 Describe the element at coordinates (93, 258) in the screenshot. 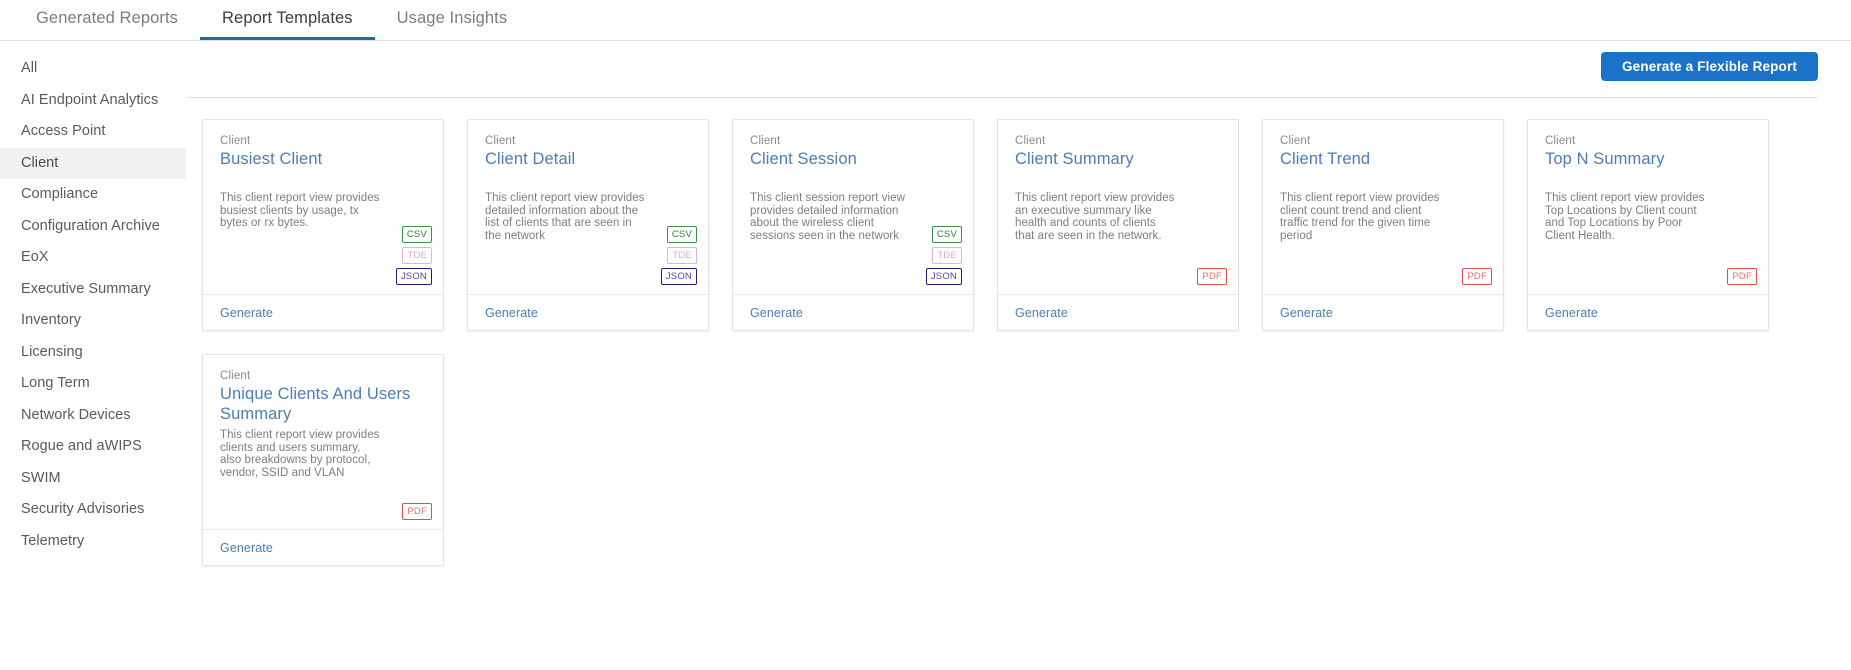

I see `sidebar-item-eox: EoX` at that location.